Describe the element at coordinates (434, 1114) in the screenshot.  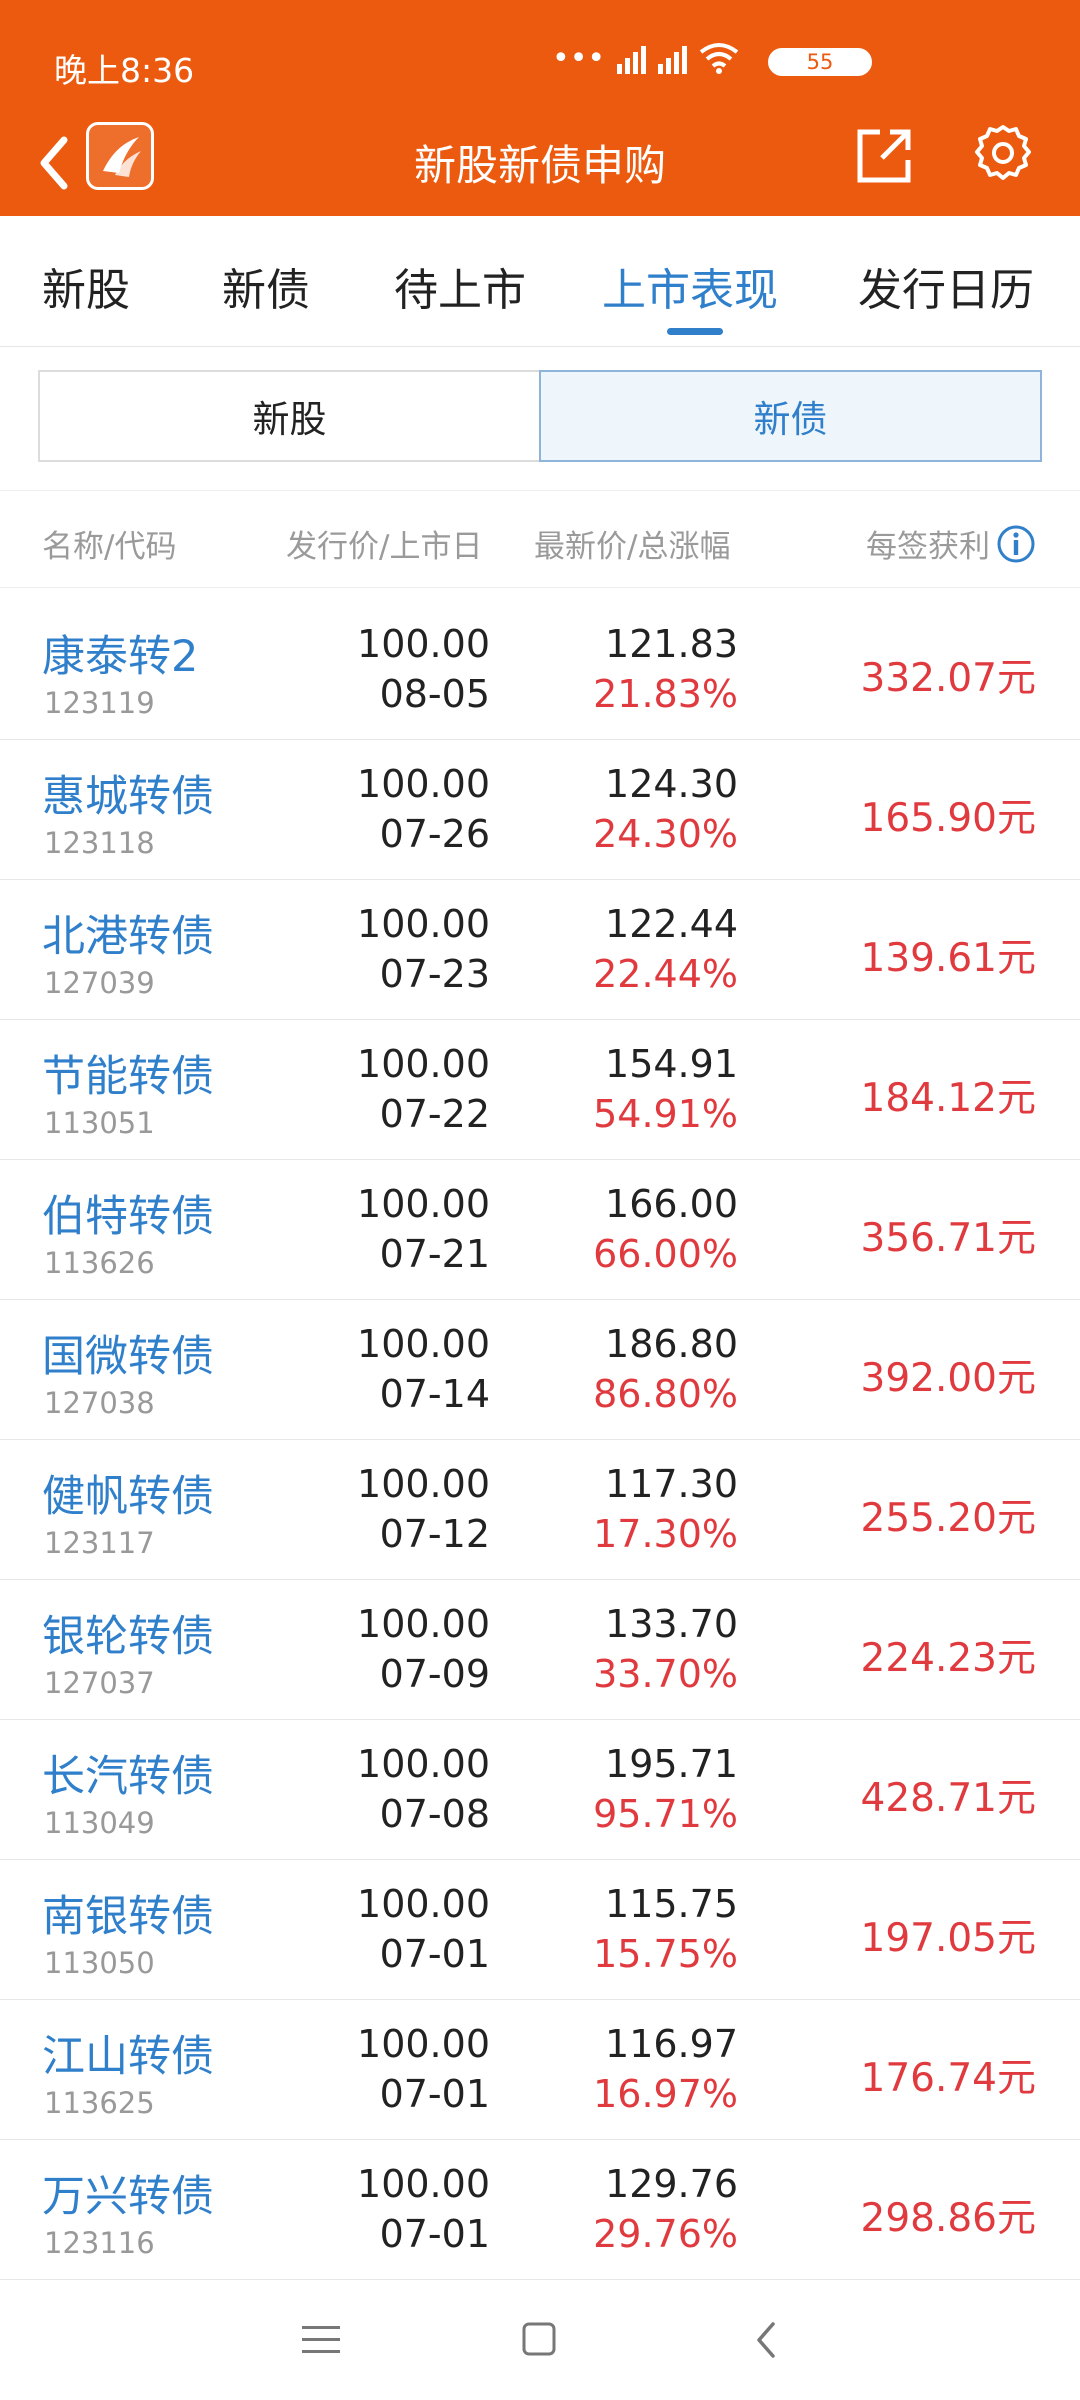
I see `listing-date: 07-22` at that location.